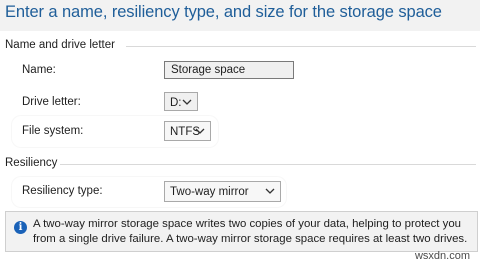 The width and height of the screenshot is (480, 263). What do you see at coordinates (20, 227) in the screenshot?
I see `info-icon: i` at bounding box center [20, 227].